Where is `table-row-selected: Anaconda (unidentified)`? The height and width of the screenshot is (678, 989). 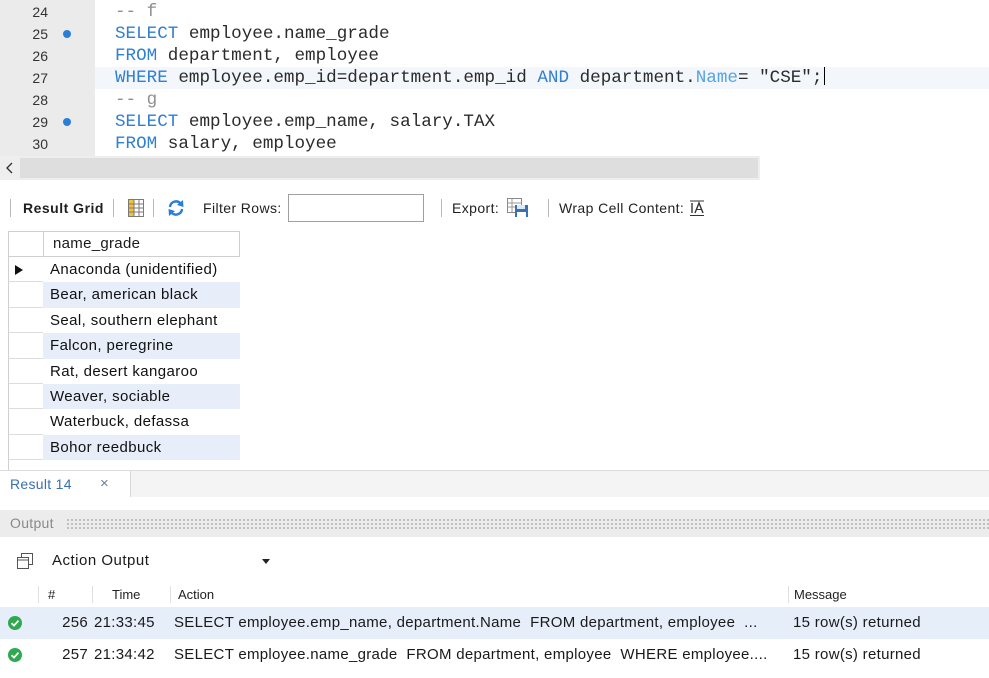
table-row-selected: Anaconda (unidentified) is located at coordinates (494, 270).